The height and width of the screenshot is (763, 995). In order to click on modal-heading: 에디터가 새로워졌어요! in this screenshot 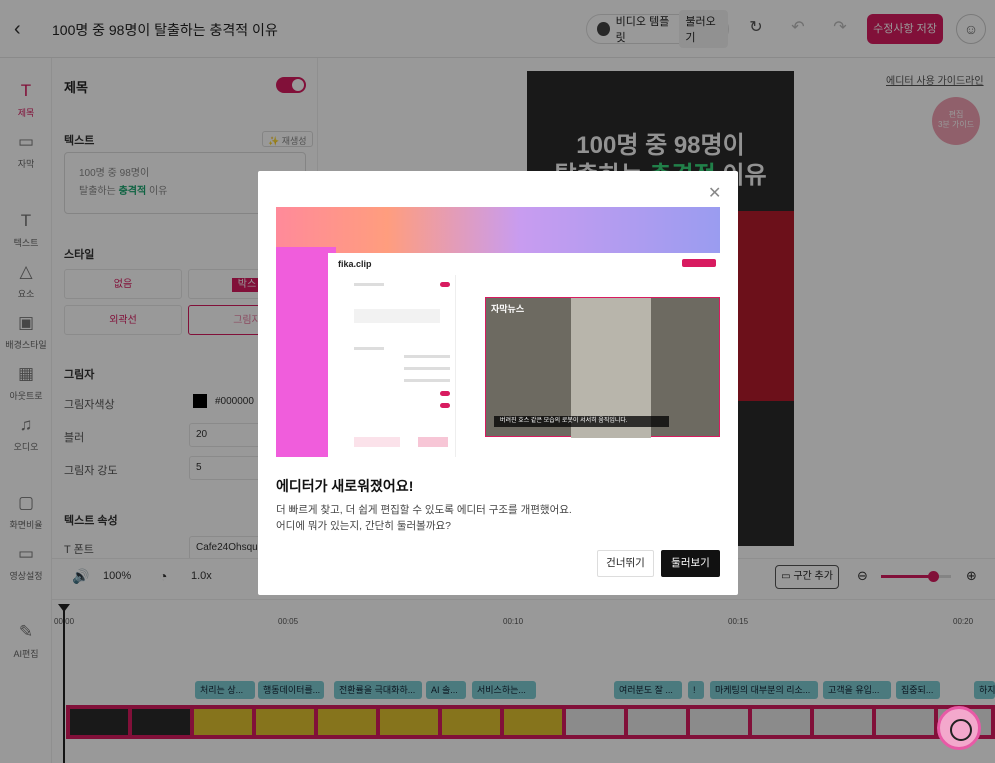, I will do `click(345, 486)`.